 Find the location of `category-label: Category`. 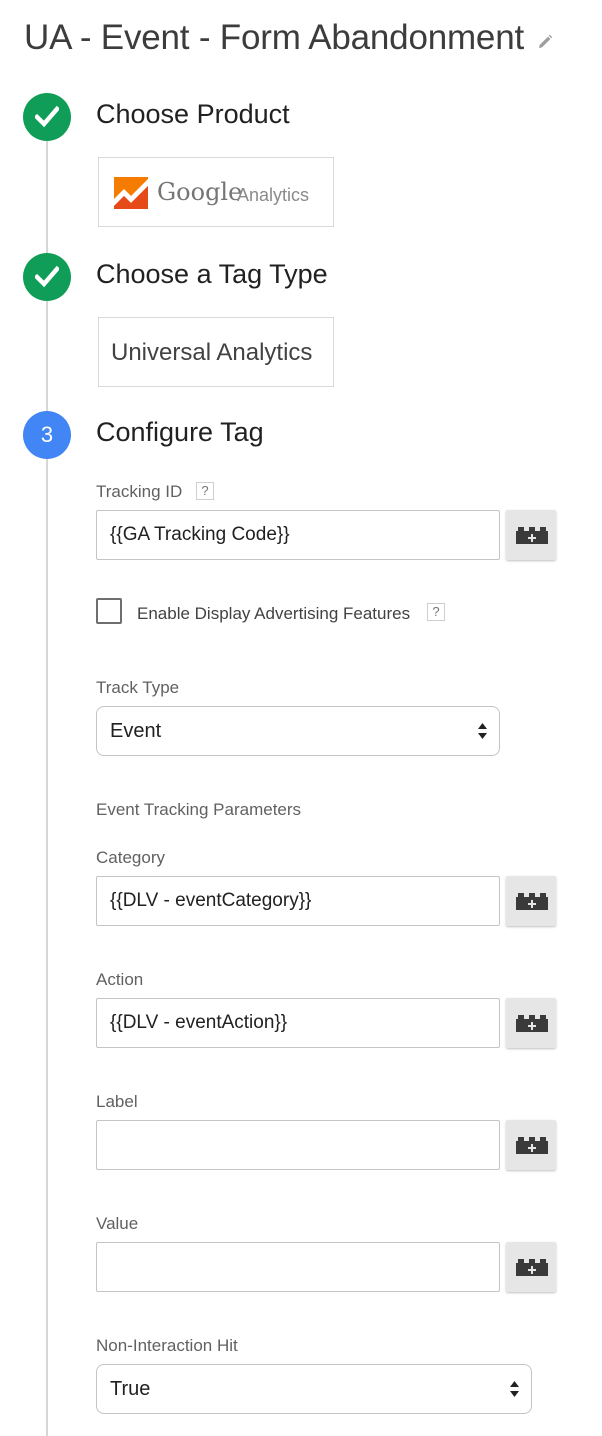

category-label: Category is located at coordinates (130, 857).